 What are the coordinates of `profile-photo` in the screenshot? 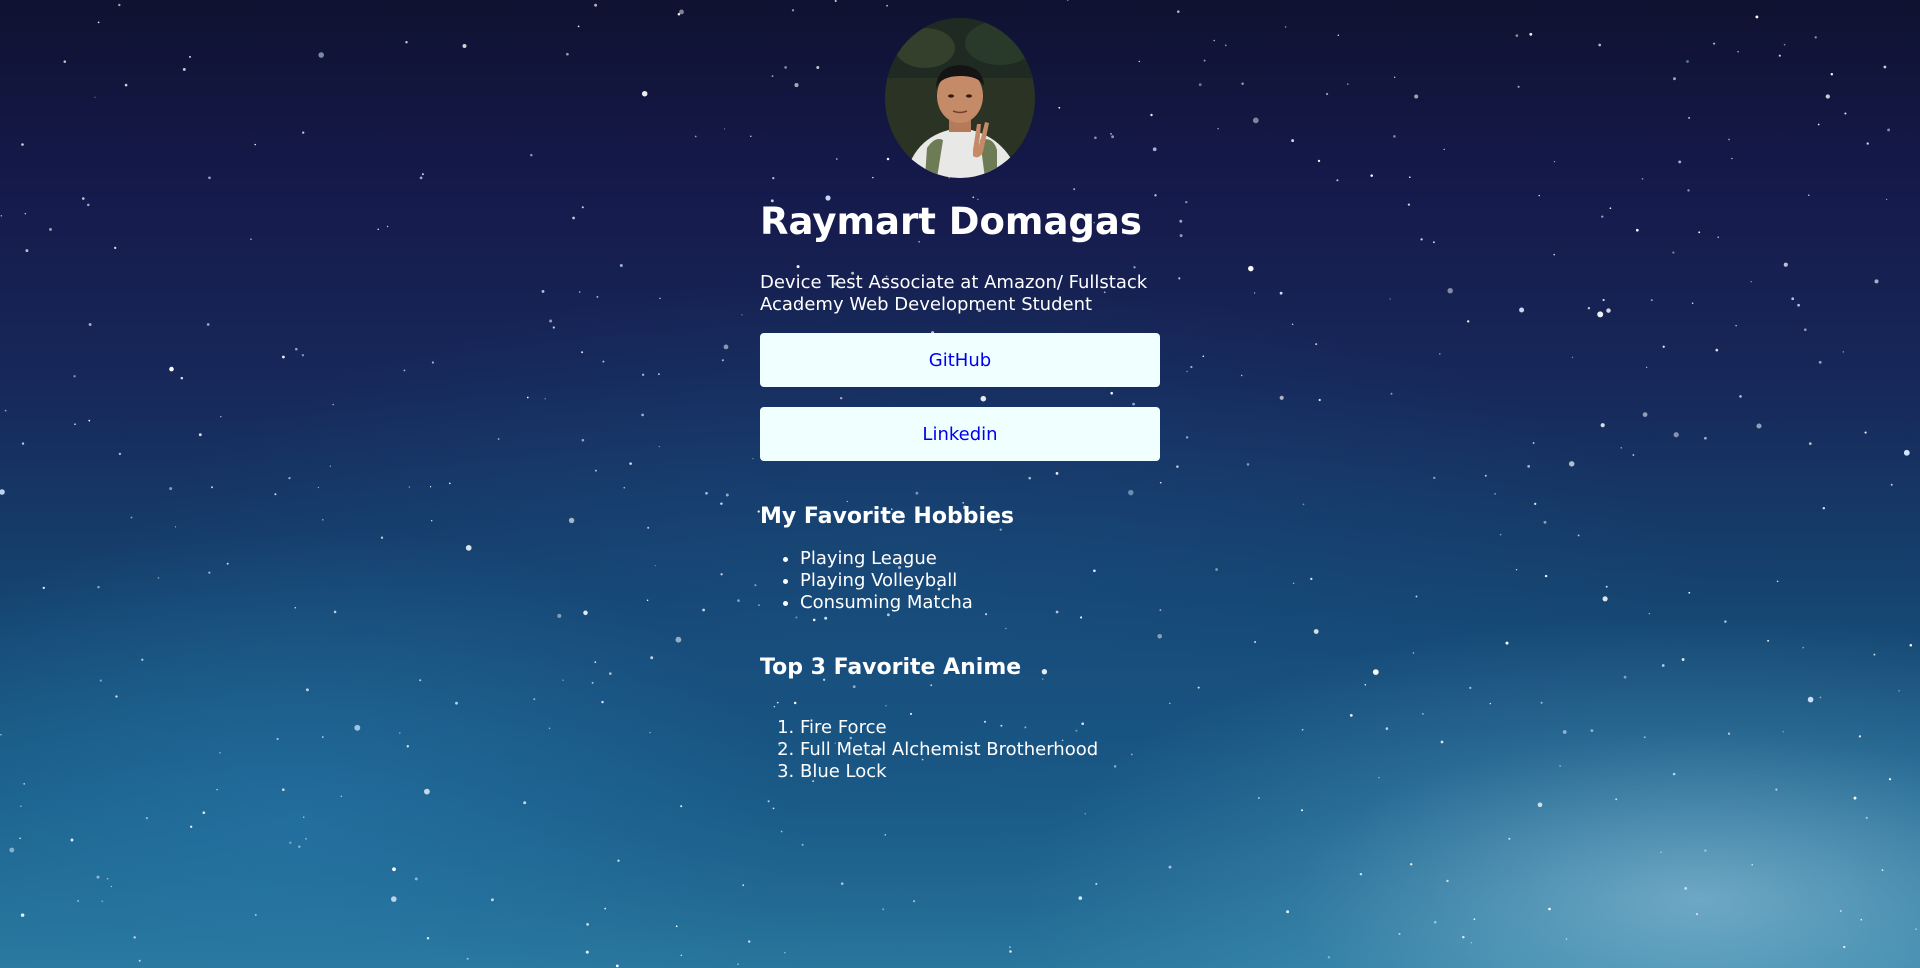 It's located at (960, 98).